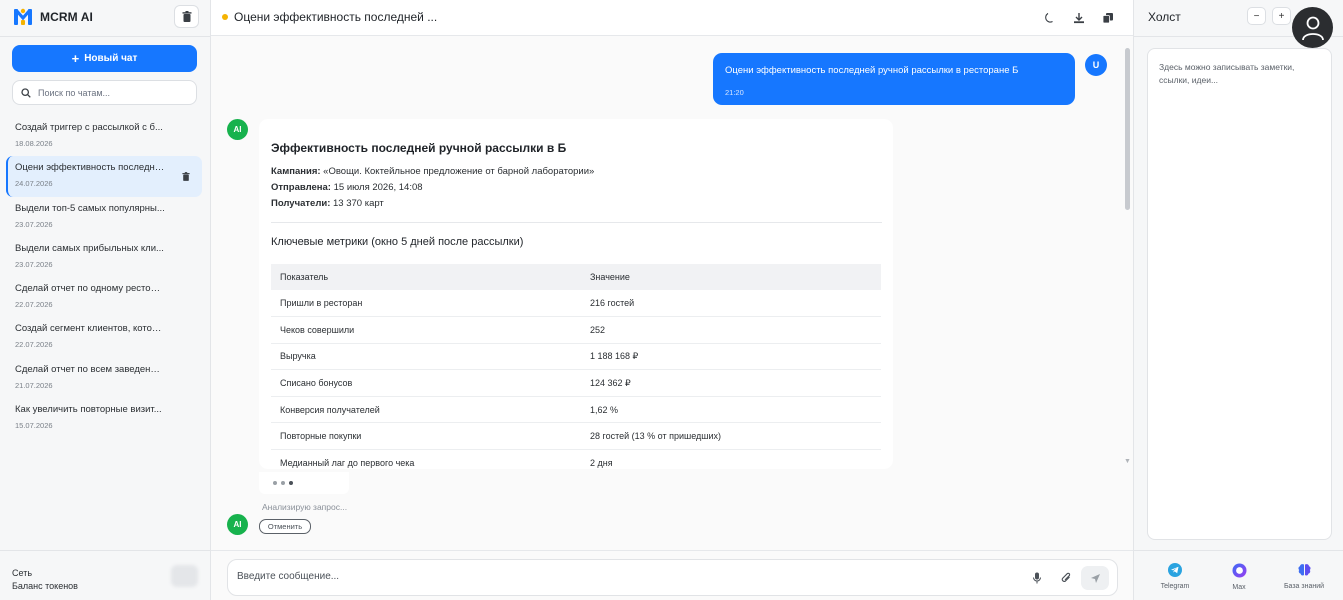 The width and height of the screenshot is (1343, 600). What do you see at coordinates (113, 92) in the screenshot?
I see `search-input` at bounding box center [113, 92].